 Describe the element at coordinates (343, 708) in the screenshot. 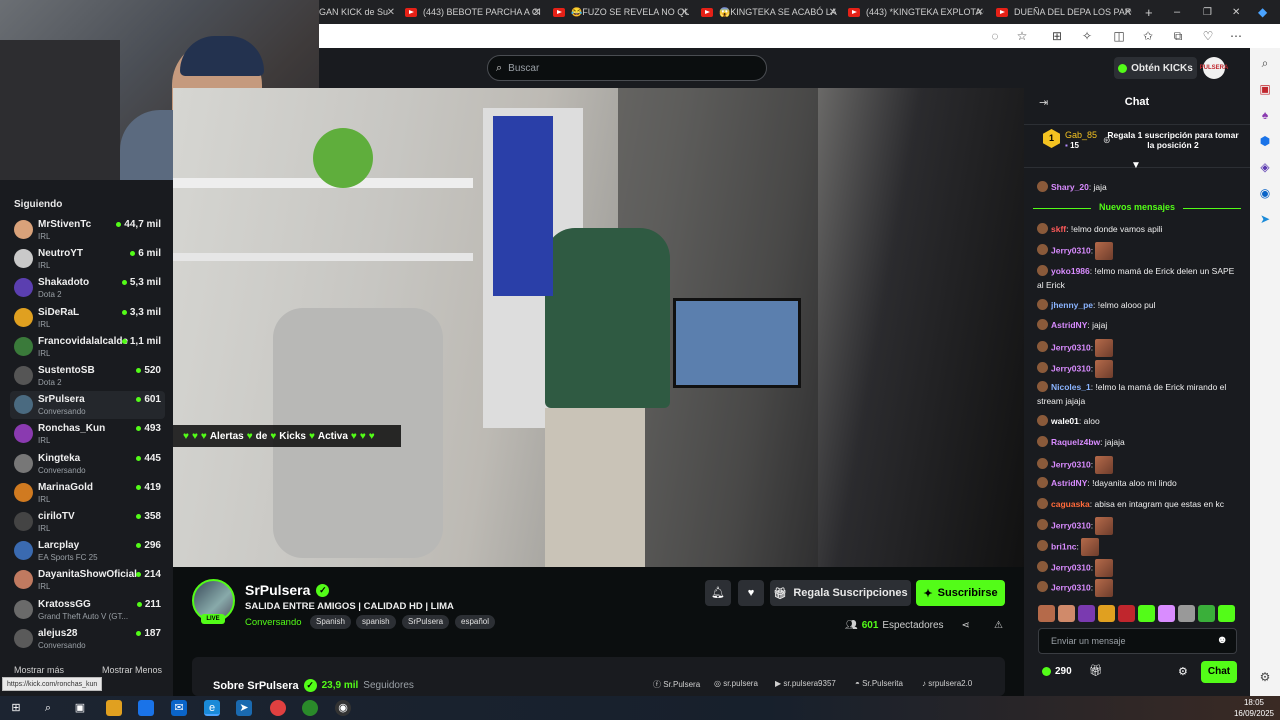

I see `obs-icon: ◉` at that location.